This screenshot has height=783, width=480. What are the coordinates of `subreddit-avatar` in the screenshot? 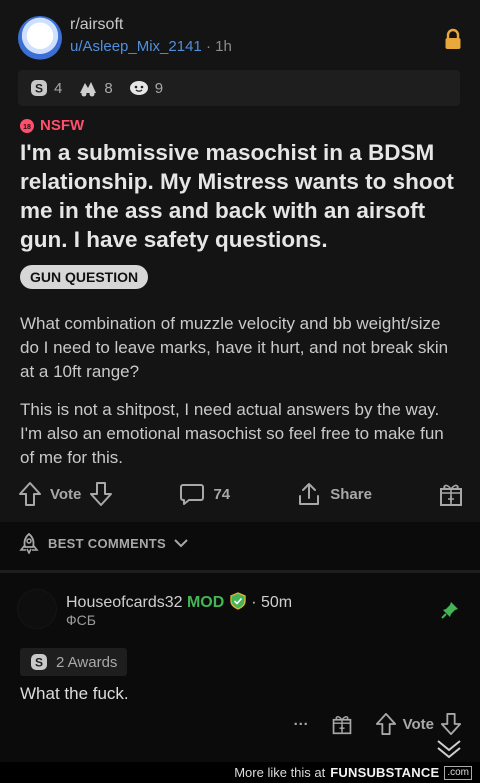 It's located at (40, 38).